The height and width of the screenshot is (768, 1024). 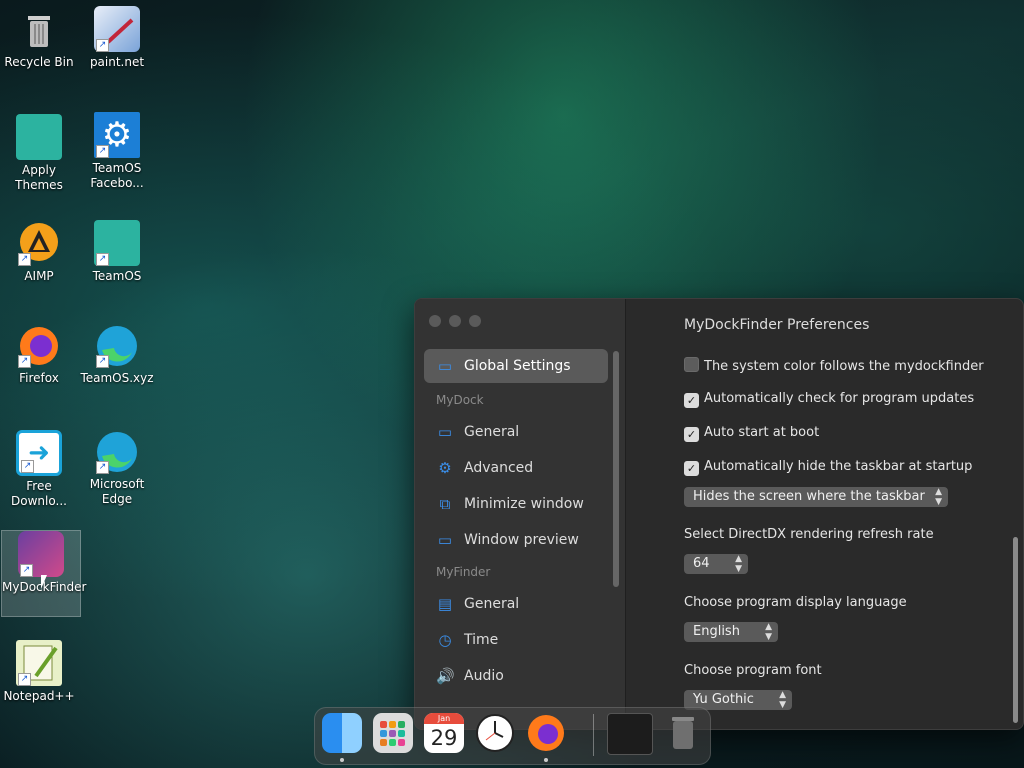 What do you see at coordinates (39, 354) in the screenshot?
I see `desktop-icon-firefox: ↗ Firefox` at bounding box center [39, 354].